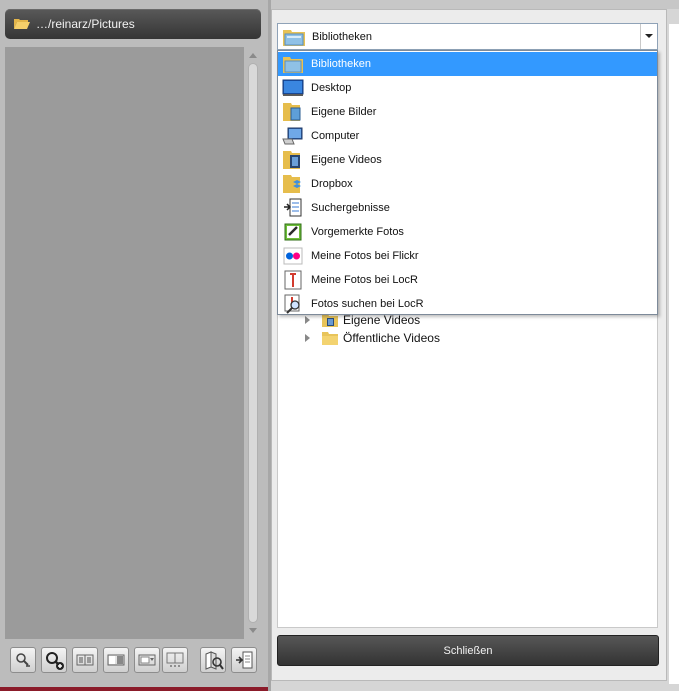  I want to click on computer-icon, so click(292, 136).